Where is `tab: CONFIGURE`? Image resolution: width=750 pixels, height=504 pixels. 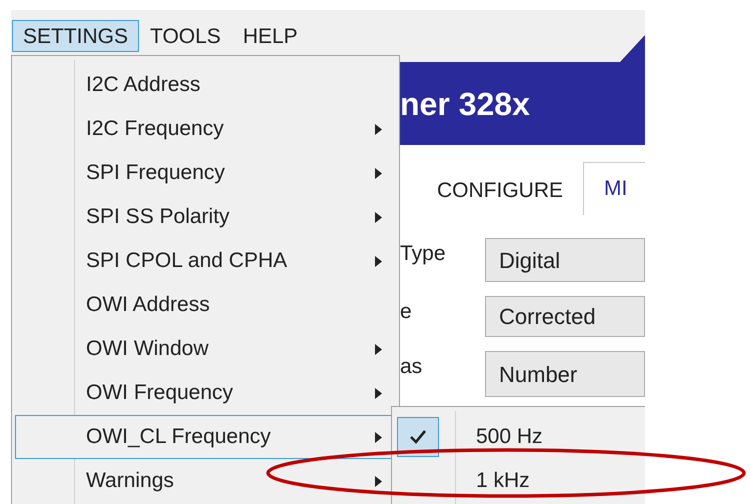 tab: CONFIGURE is located at coordinates (502, 191).